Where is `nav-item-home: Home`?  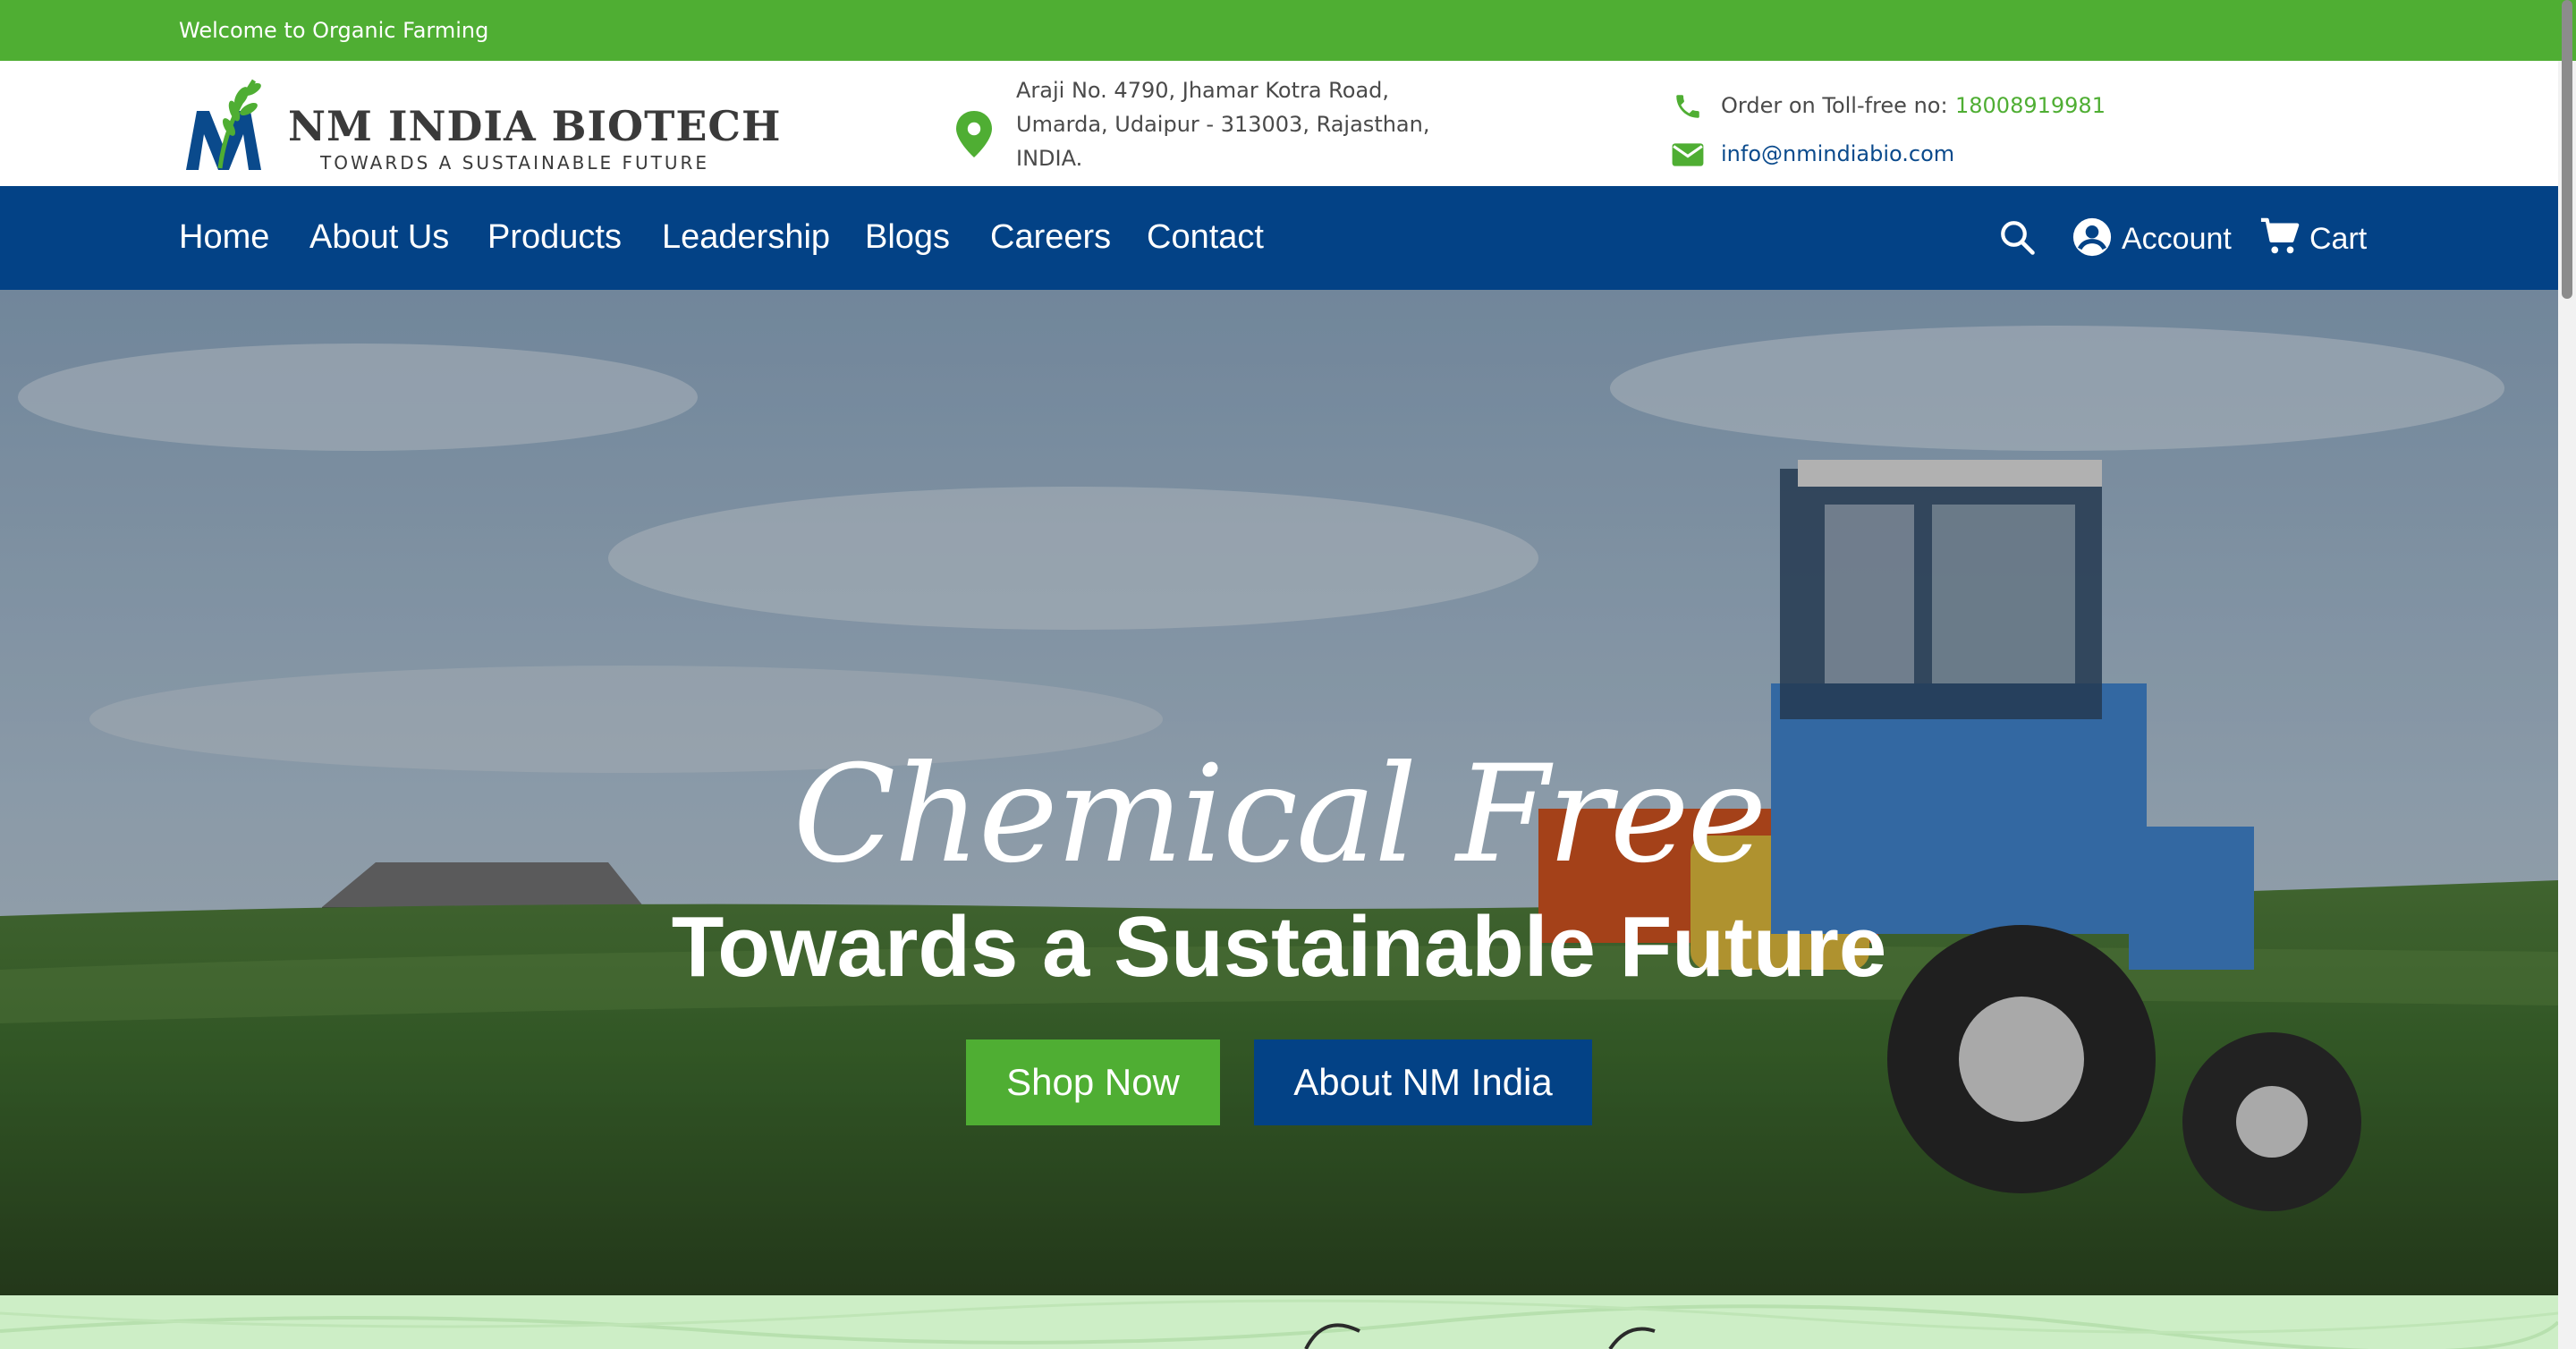 nav-item-home: Home is located at coordinates (224, 237).